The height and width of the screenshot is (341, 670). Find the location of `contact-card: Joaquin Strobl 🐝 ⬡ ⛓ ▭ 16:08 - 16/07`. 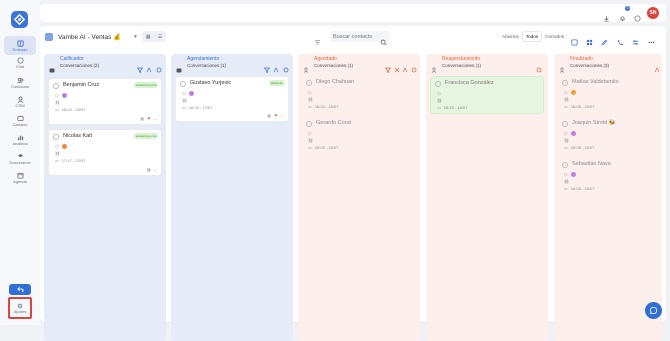

contact-card: Joaquin Strobl 🐝 ⬡ ⛓ ▭ 16:08 - 16/07 is located at coordinates (608, 136).